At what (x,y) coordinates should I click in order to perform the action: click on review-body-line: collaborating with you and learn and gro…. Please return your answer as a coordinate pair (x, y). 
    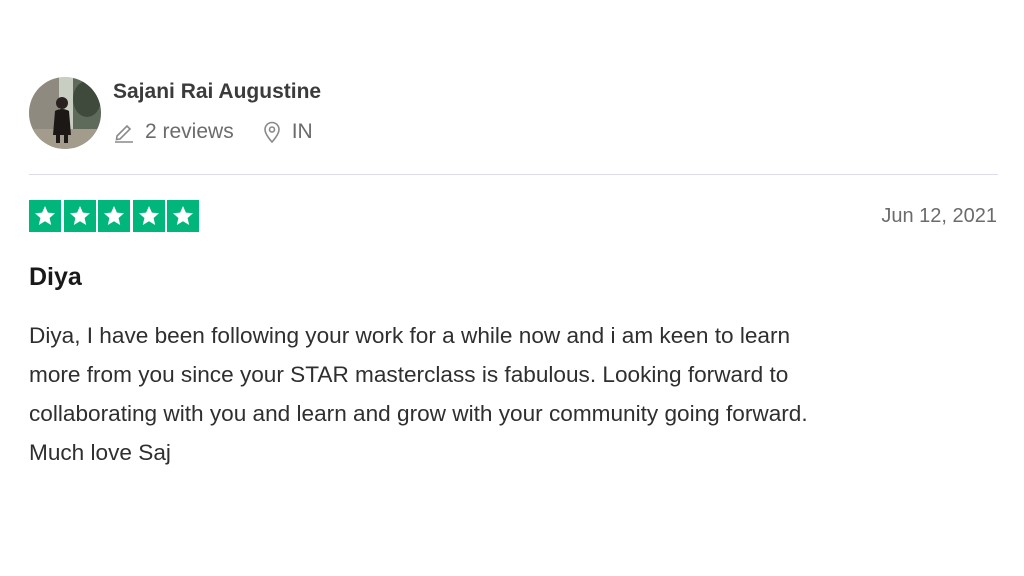
    Looking at the image, I should click on (418, 413).